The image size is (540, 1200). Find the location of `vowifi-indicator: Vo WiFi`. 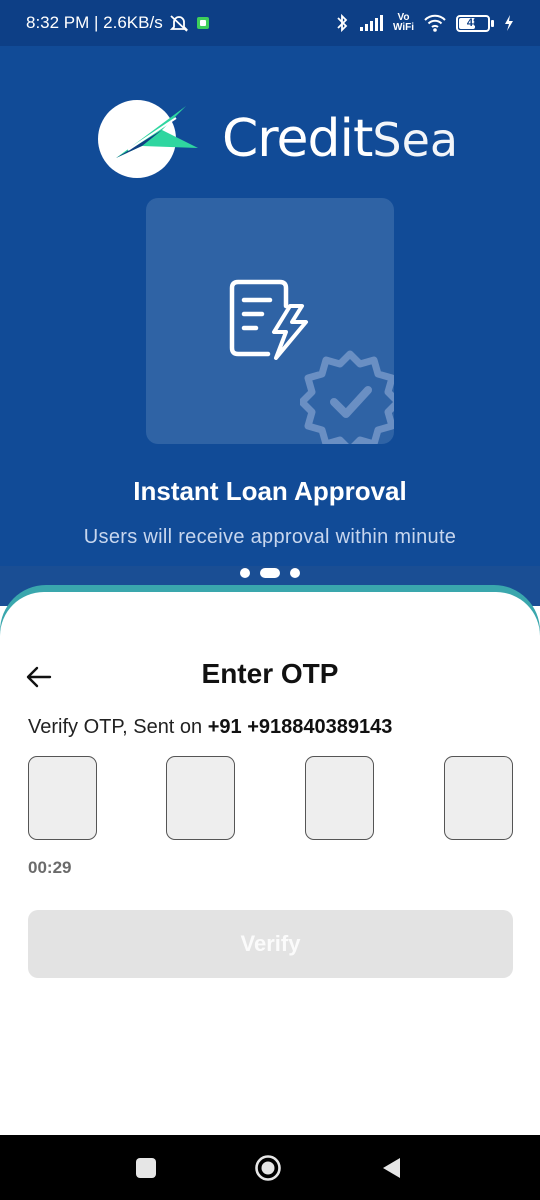

vowifi-indicator: Vo WiFi is located at coordinates (403, 23).